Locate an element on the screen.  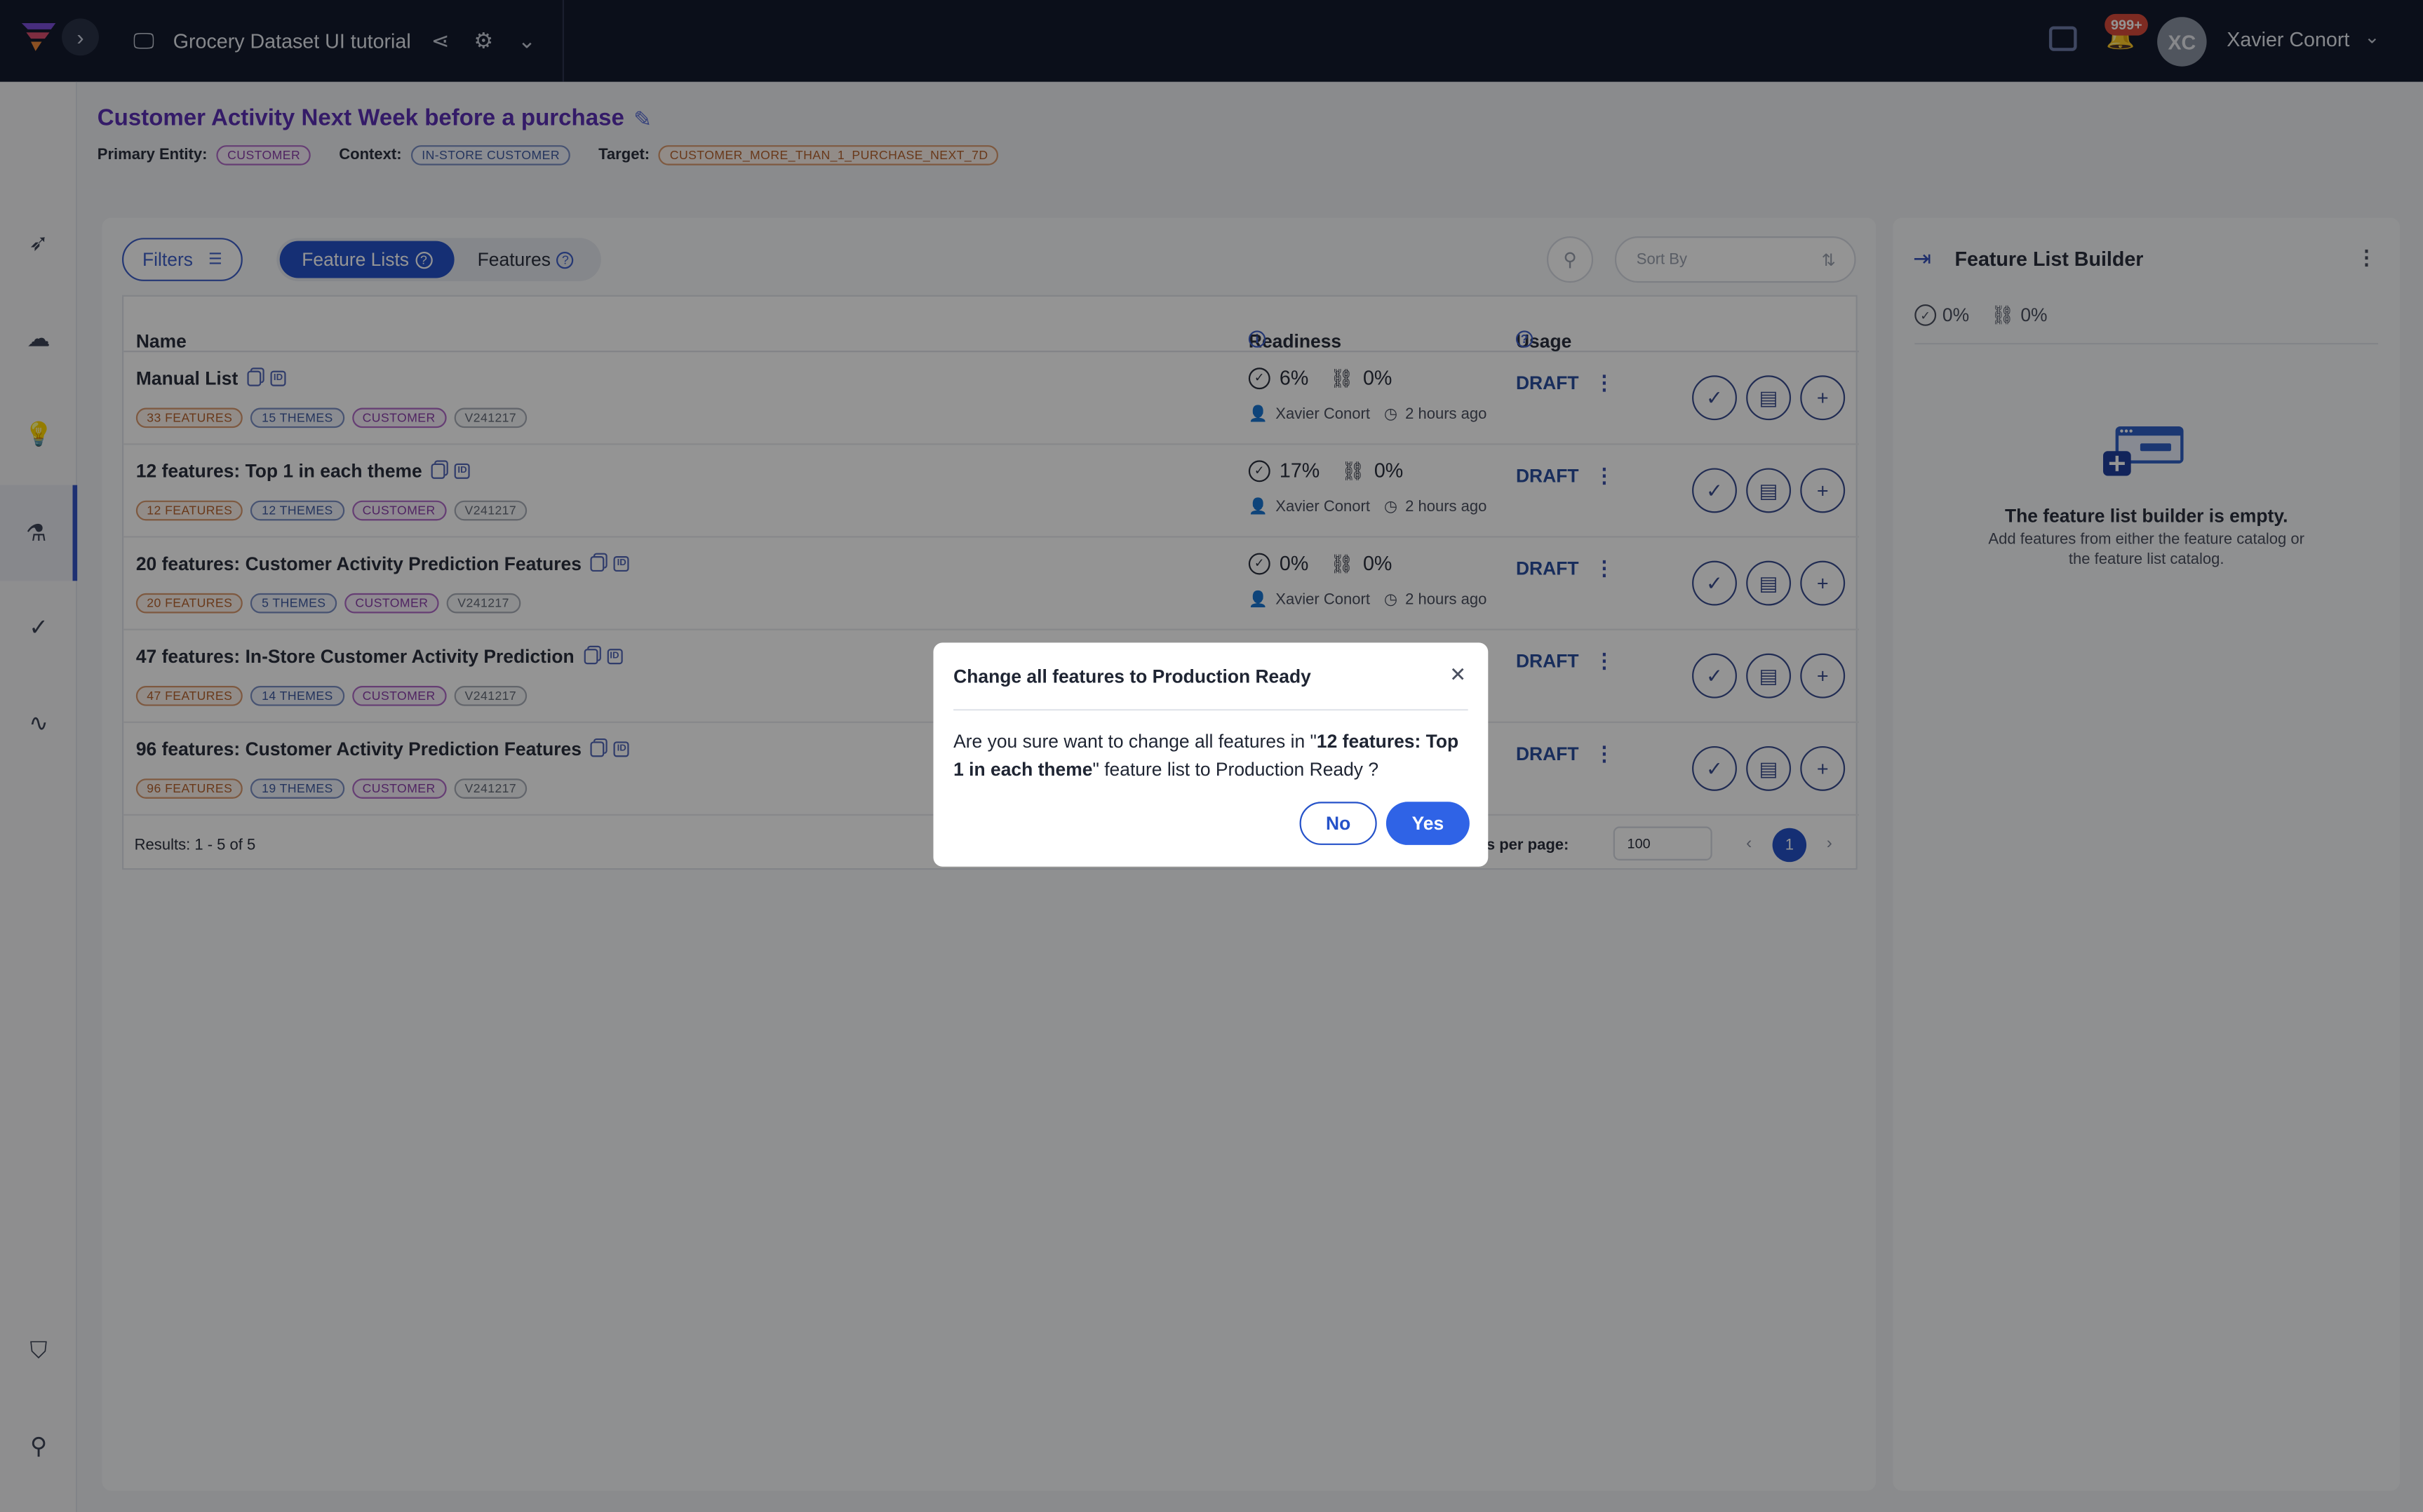
no-button: No is located at coordinates (1338, 823).